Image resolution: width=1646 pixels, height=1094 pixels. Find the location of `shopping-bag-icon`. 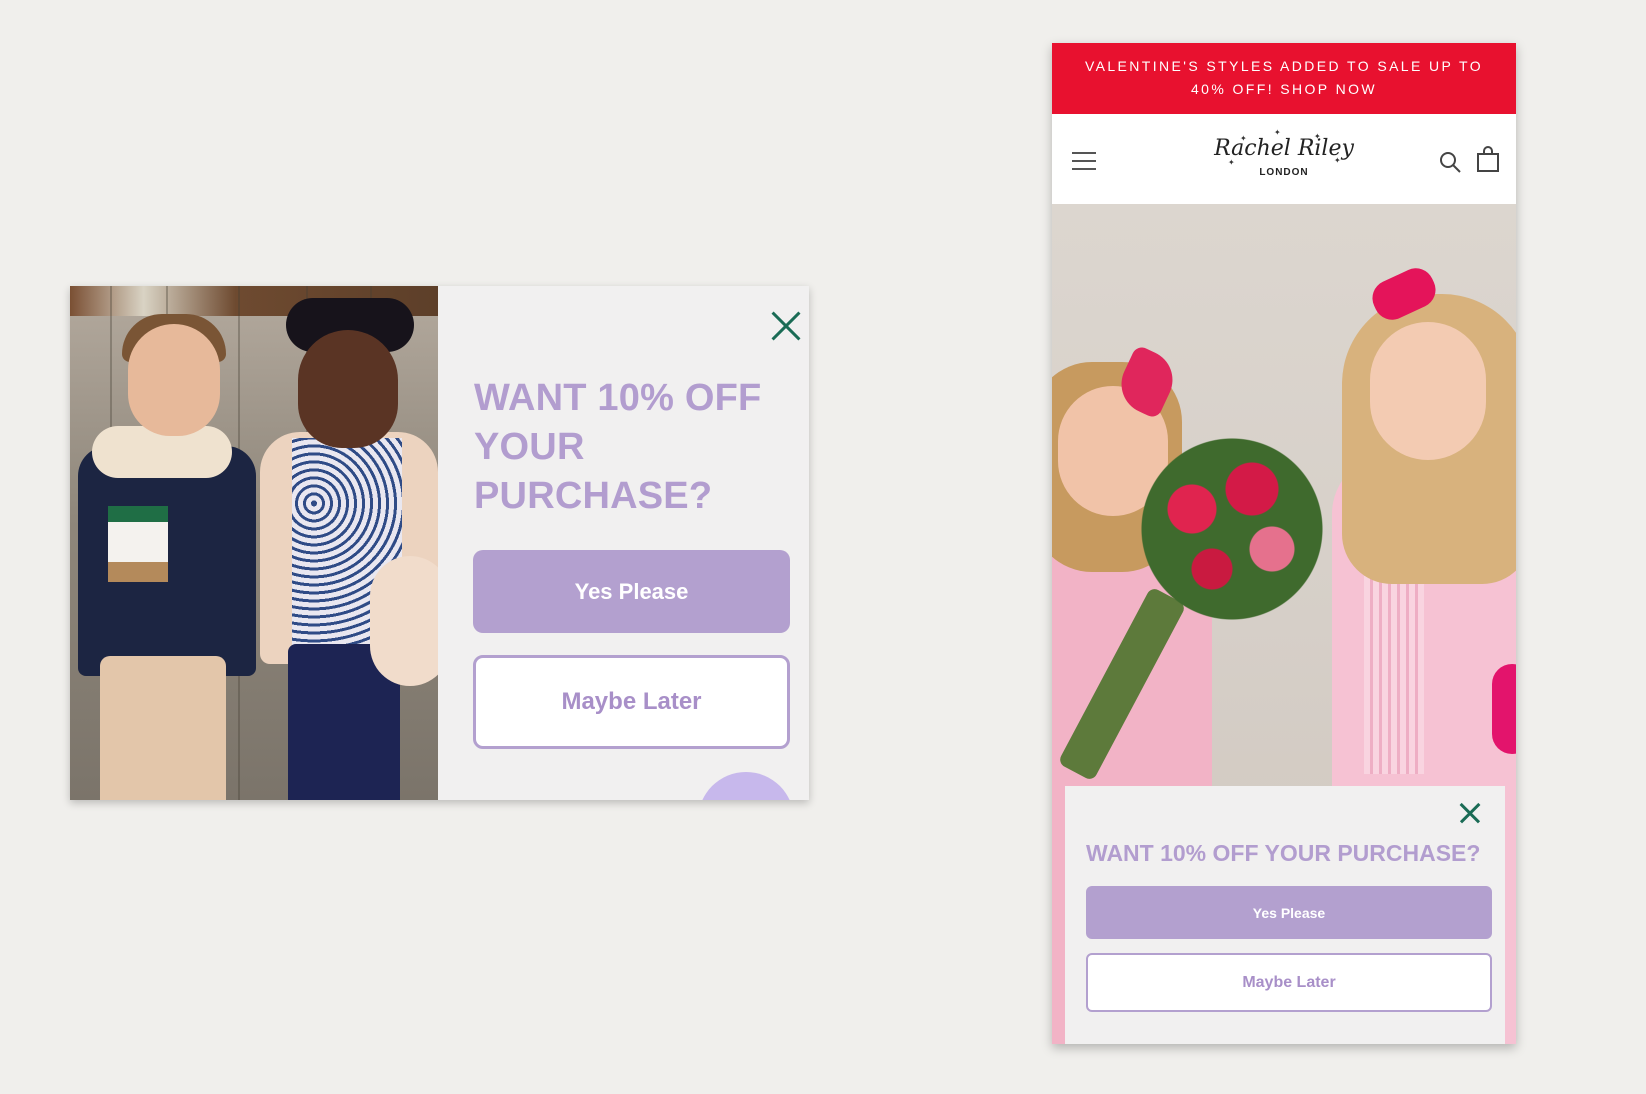

shopping-bag-icon is located at coordinates (1488, 159).